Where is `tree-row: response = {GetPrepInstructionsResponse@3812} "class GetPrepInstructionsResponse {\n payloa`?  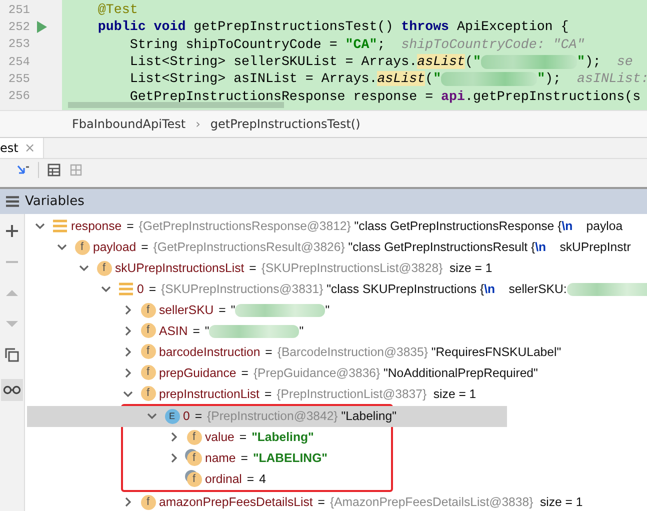
tree-row: response = {GetPrepInstructionsResponse@3812} "class GetPrepInstructionsResponse {\n payloa is located at coordinates (336, 226).